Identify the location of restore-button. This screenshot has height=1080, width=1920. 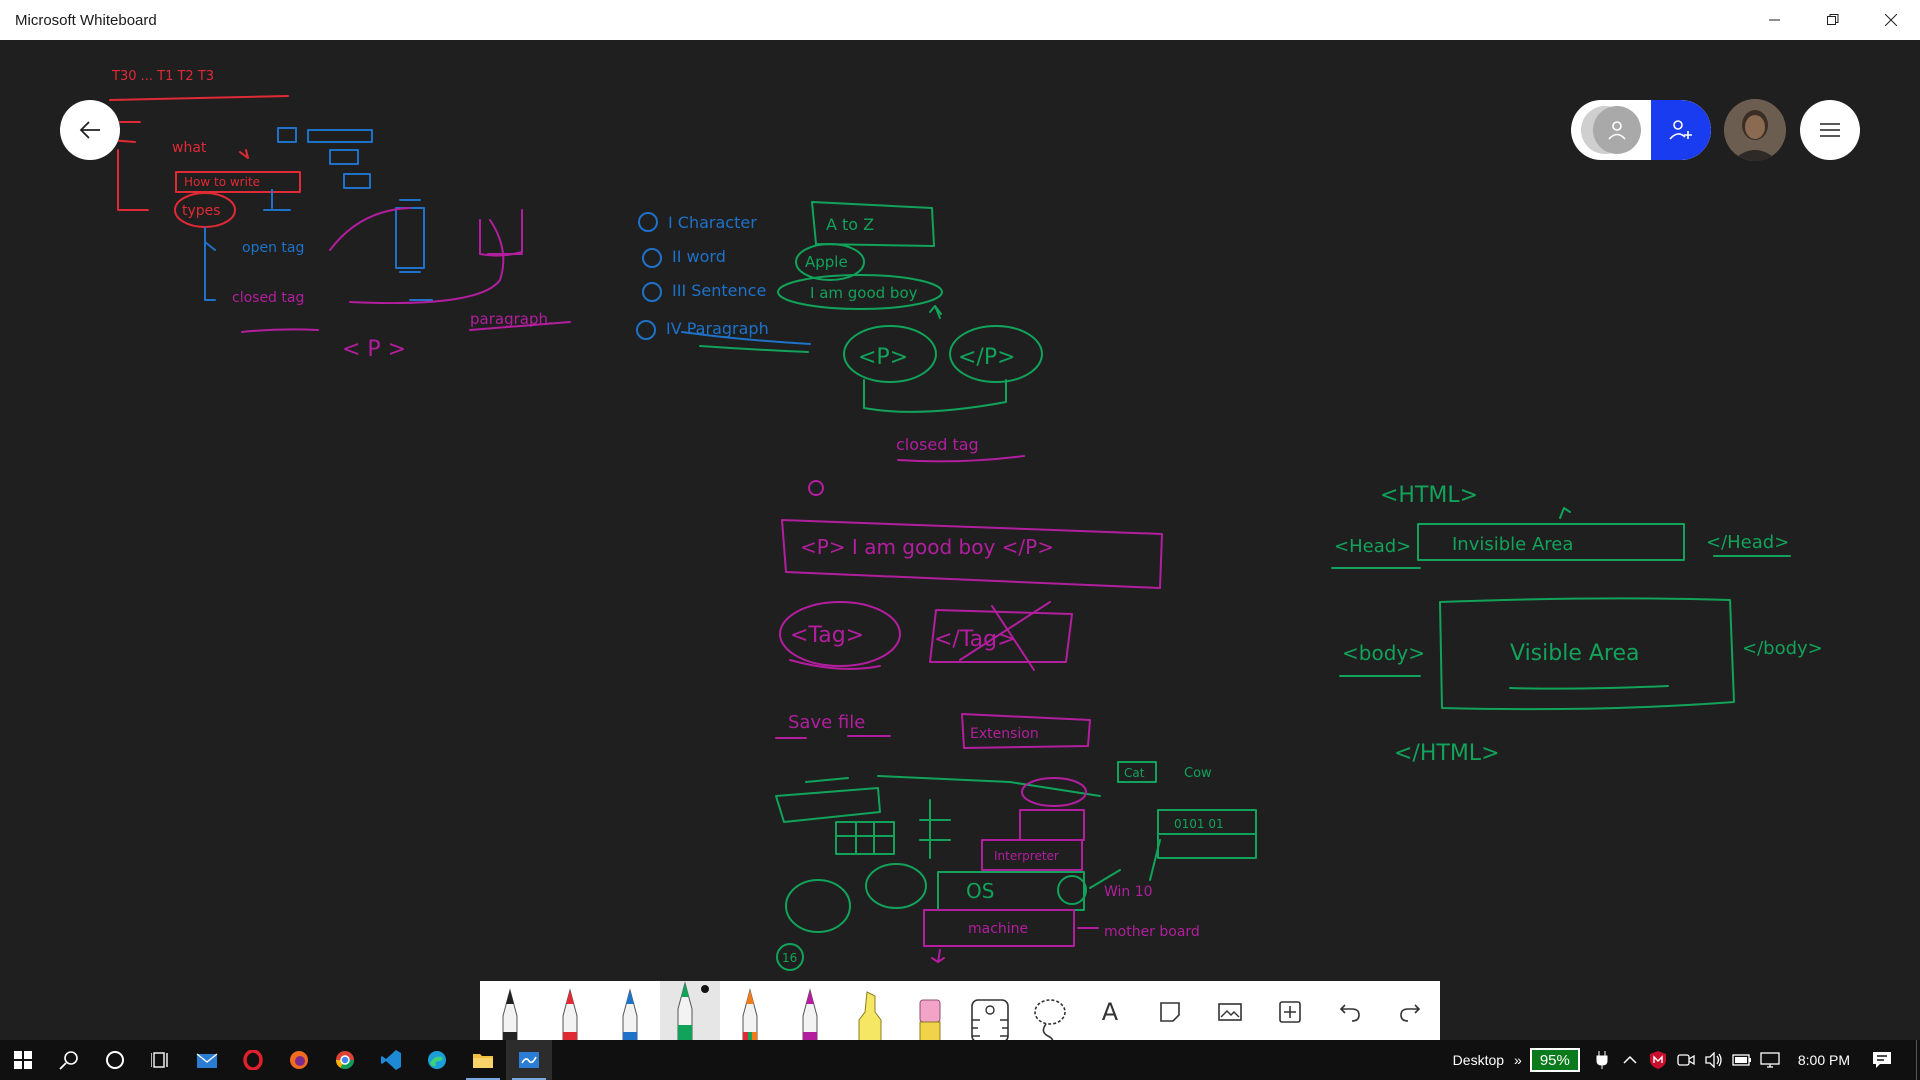
(1833, 20).